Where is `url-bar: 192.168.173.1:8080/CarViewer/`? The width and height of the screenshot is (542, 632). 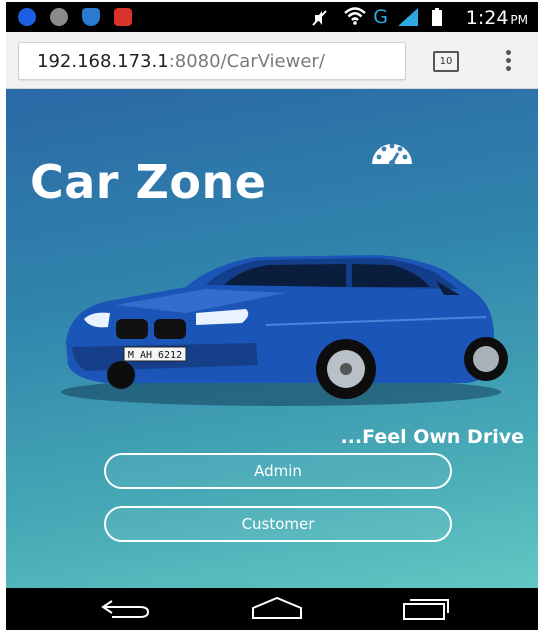 url-bar: 192.168.173.1:8080/CarViewer/ is located at coordinates (212, 61).